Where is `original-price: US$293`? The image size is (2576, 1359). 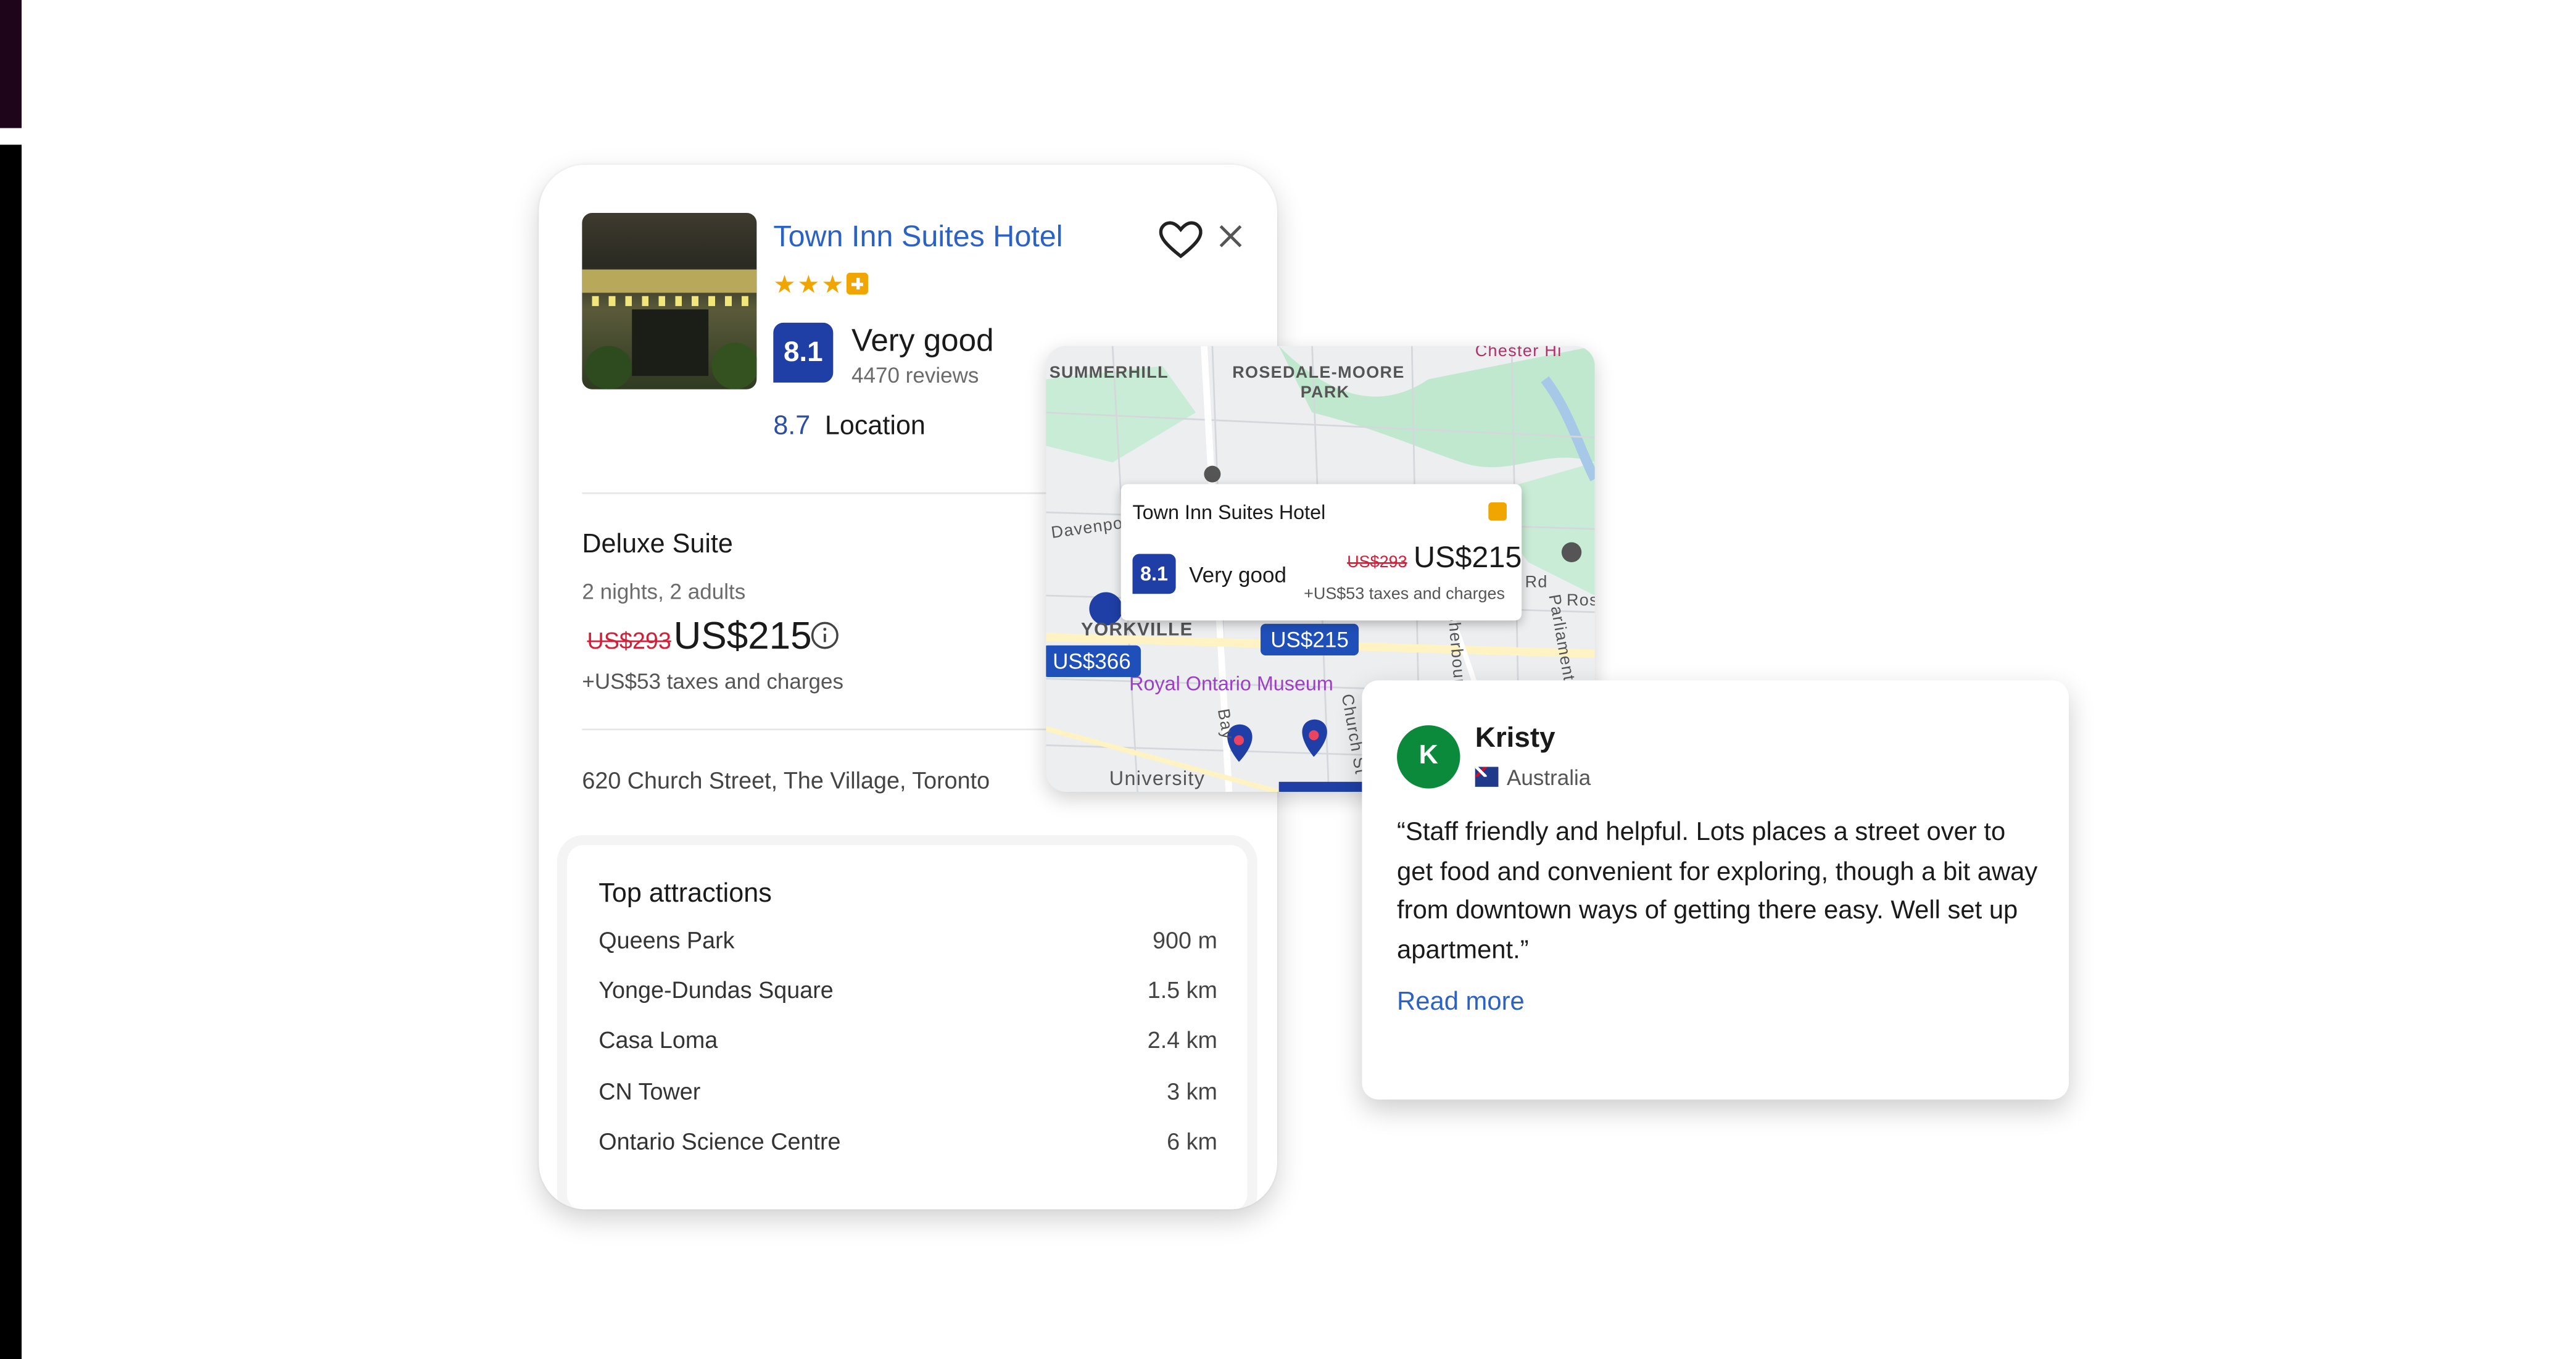 original-price: US$293 is located at coordinates (629, 640).